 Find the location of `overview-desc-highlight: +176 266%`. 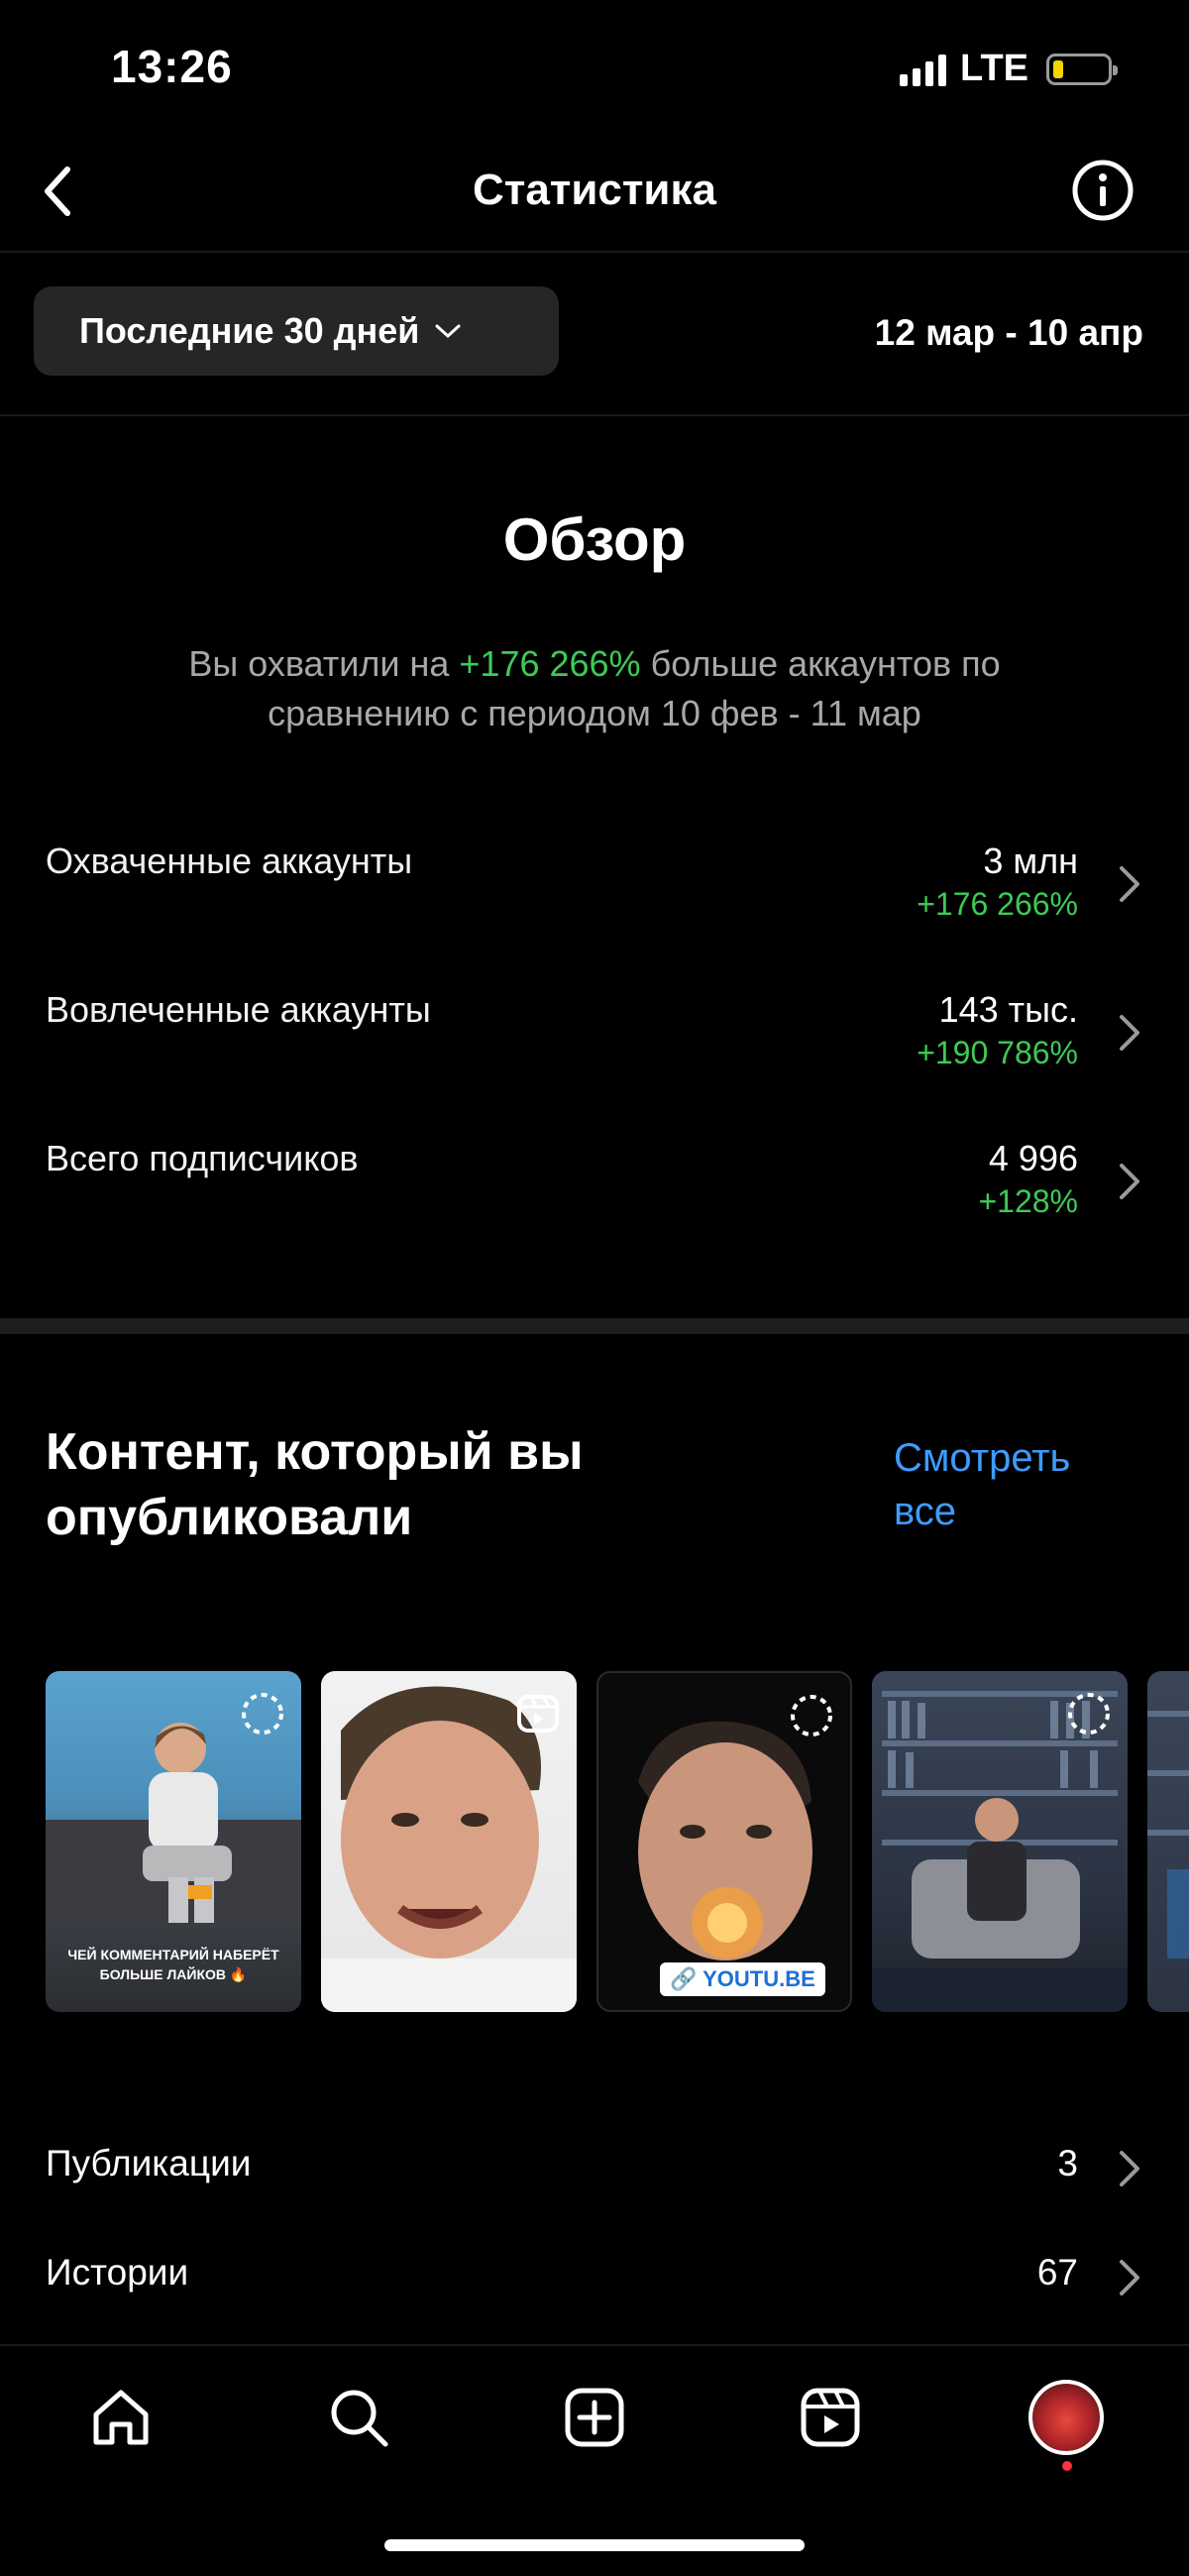

overview-desc-highlight: +176 266% is located at coordinates (550, 663).